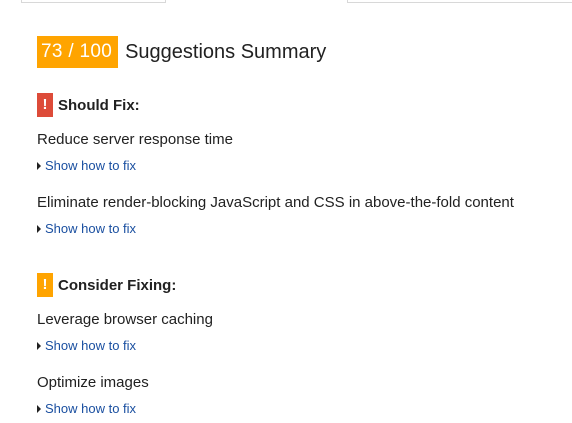  I want to click on score-badge: 73 / 100, so click(78, 52).